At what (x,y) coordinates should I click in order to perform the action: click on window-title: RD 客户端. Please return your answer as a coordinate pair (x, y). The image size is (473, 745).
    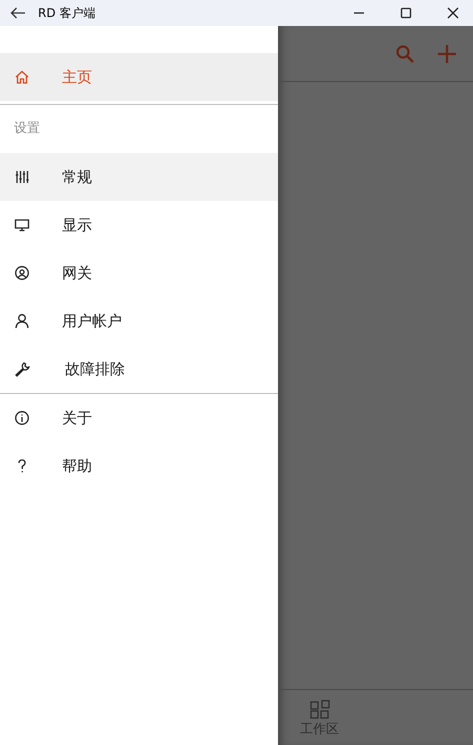
    Looking at the image, I should click on (67, 13).